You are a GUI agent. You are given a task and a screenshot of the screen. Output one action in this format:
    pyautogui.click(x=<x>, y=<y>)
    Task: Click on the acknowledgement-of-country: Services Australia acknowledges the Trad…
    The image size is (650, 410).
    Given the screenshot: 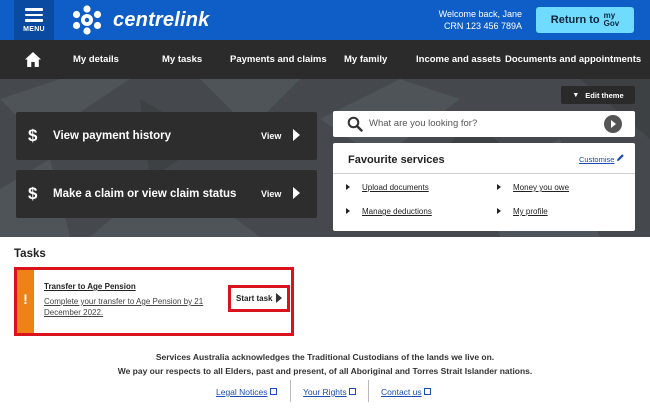 What is the action you would take?
    pyautogui.click(x=325, y=364)
    